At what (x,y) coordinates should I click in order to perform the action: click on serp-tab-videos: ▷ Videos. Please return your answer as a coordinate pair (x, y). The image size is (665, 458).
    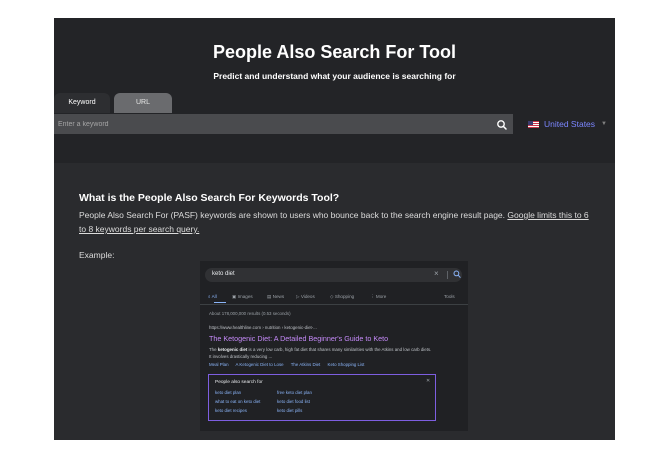
    Looking at the image, I should click on (305, 296).